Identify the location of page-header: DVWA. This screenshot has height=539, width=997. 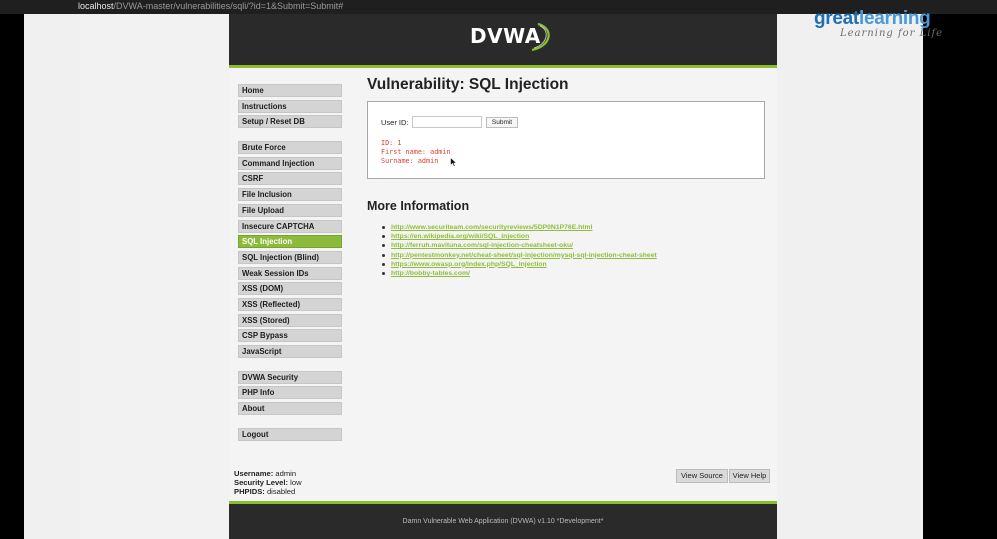
(503, 41).